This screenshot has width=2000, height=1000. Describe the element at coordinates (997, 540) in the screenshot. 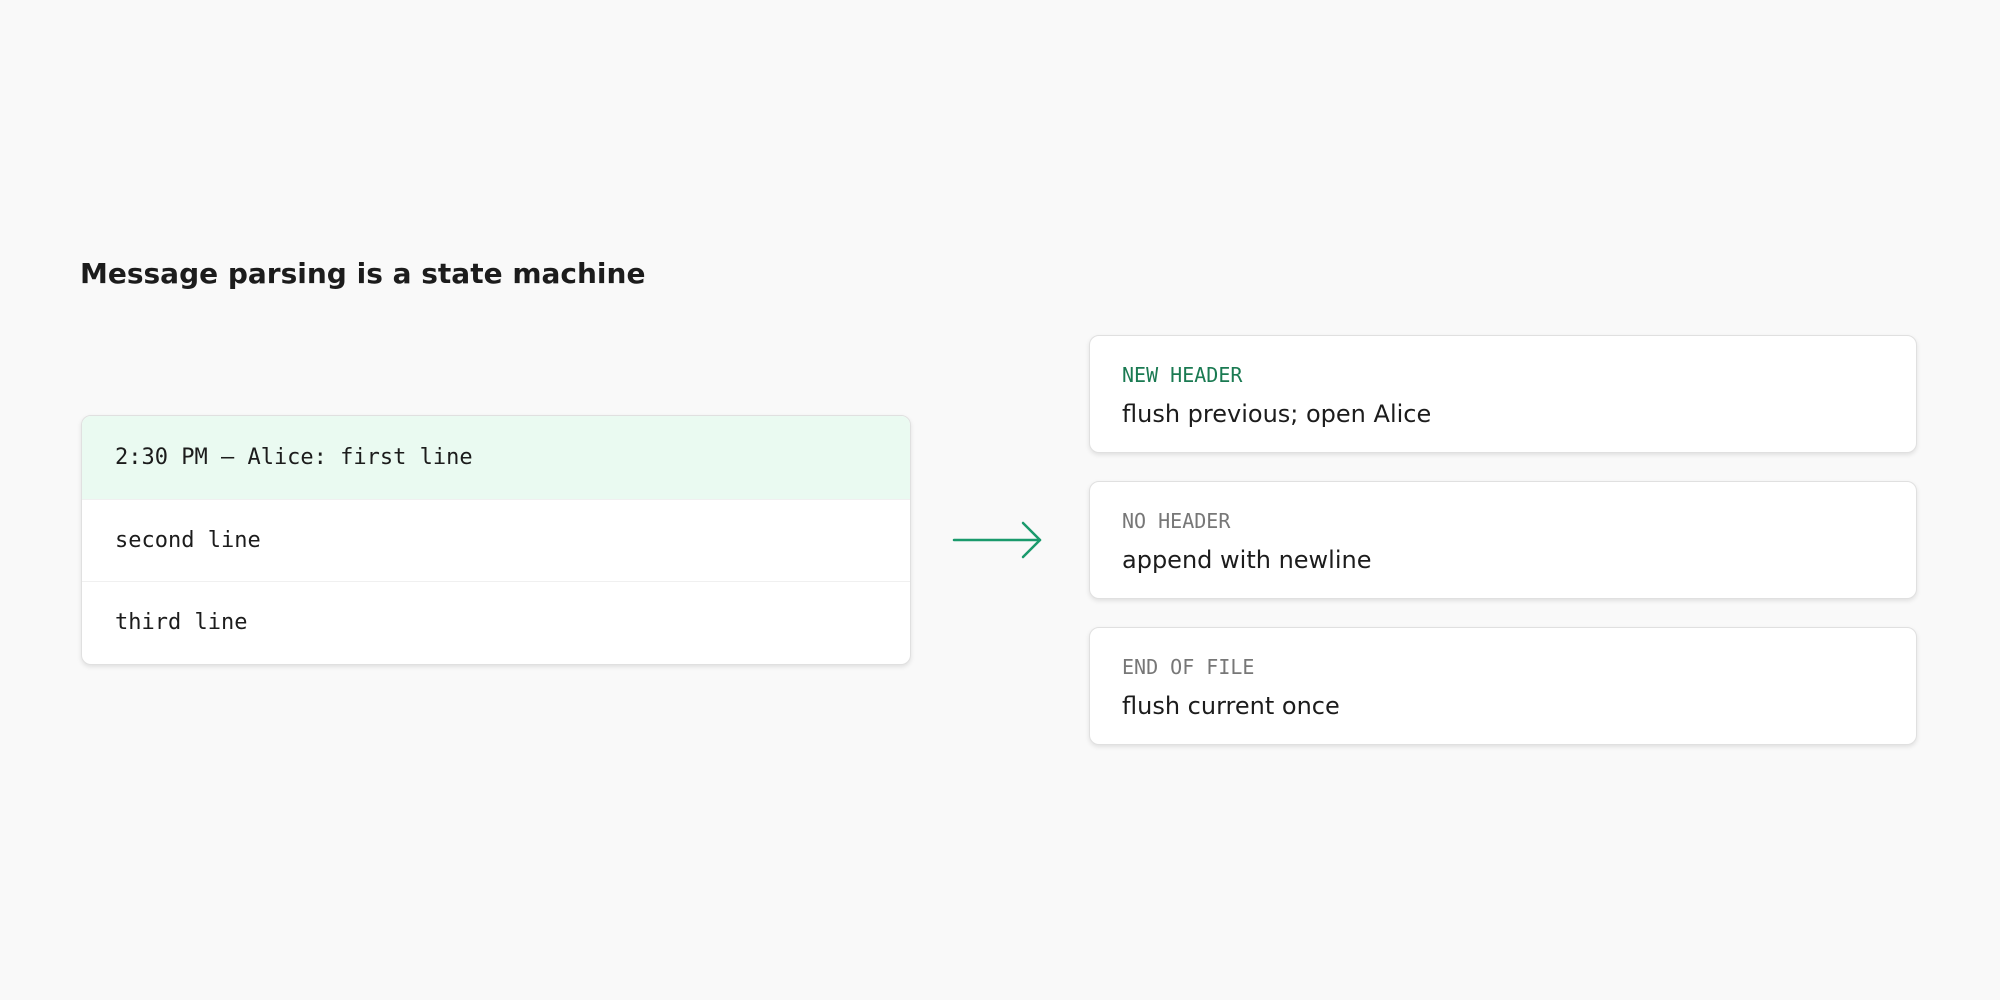

I see `arrow-right-icon` at that location.